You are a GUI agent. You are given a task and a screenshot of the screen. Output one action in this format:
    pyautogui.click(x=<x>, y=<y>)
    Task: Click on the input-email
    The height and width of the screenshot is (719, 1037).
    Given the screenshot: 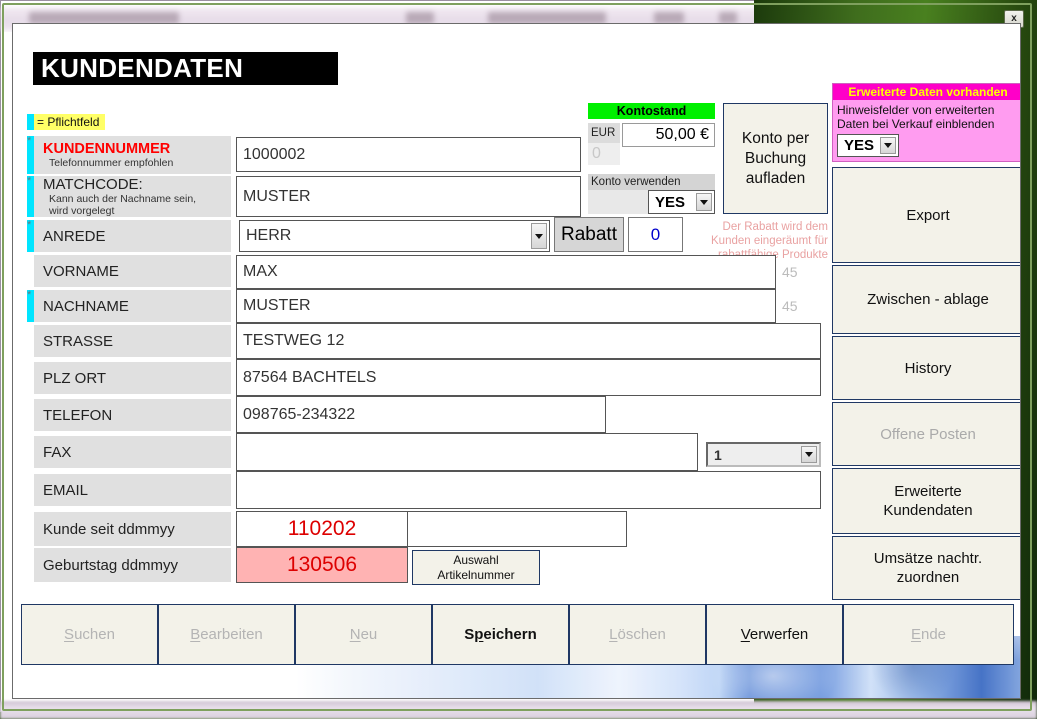 What is the action you would take?
    pyautogui.click(x=528, y=490)
    